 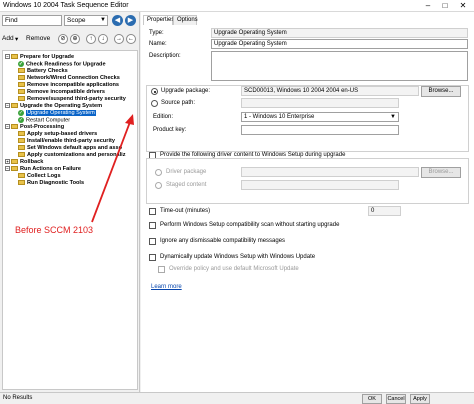 What do you see at coordinates (339, 66) in the screenshot?
I see `description-field` at bounding box center [339, 66].